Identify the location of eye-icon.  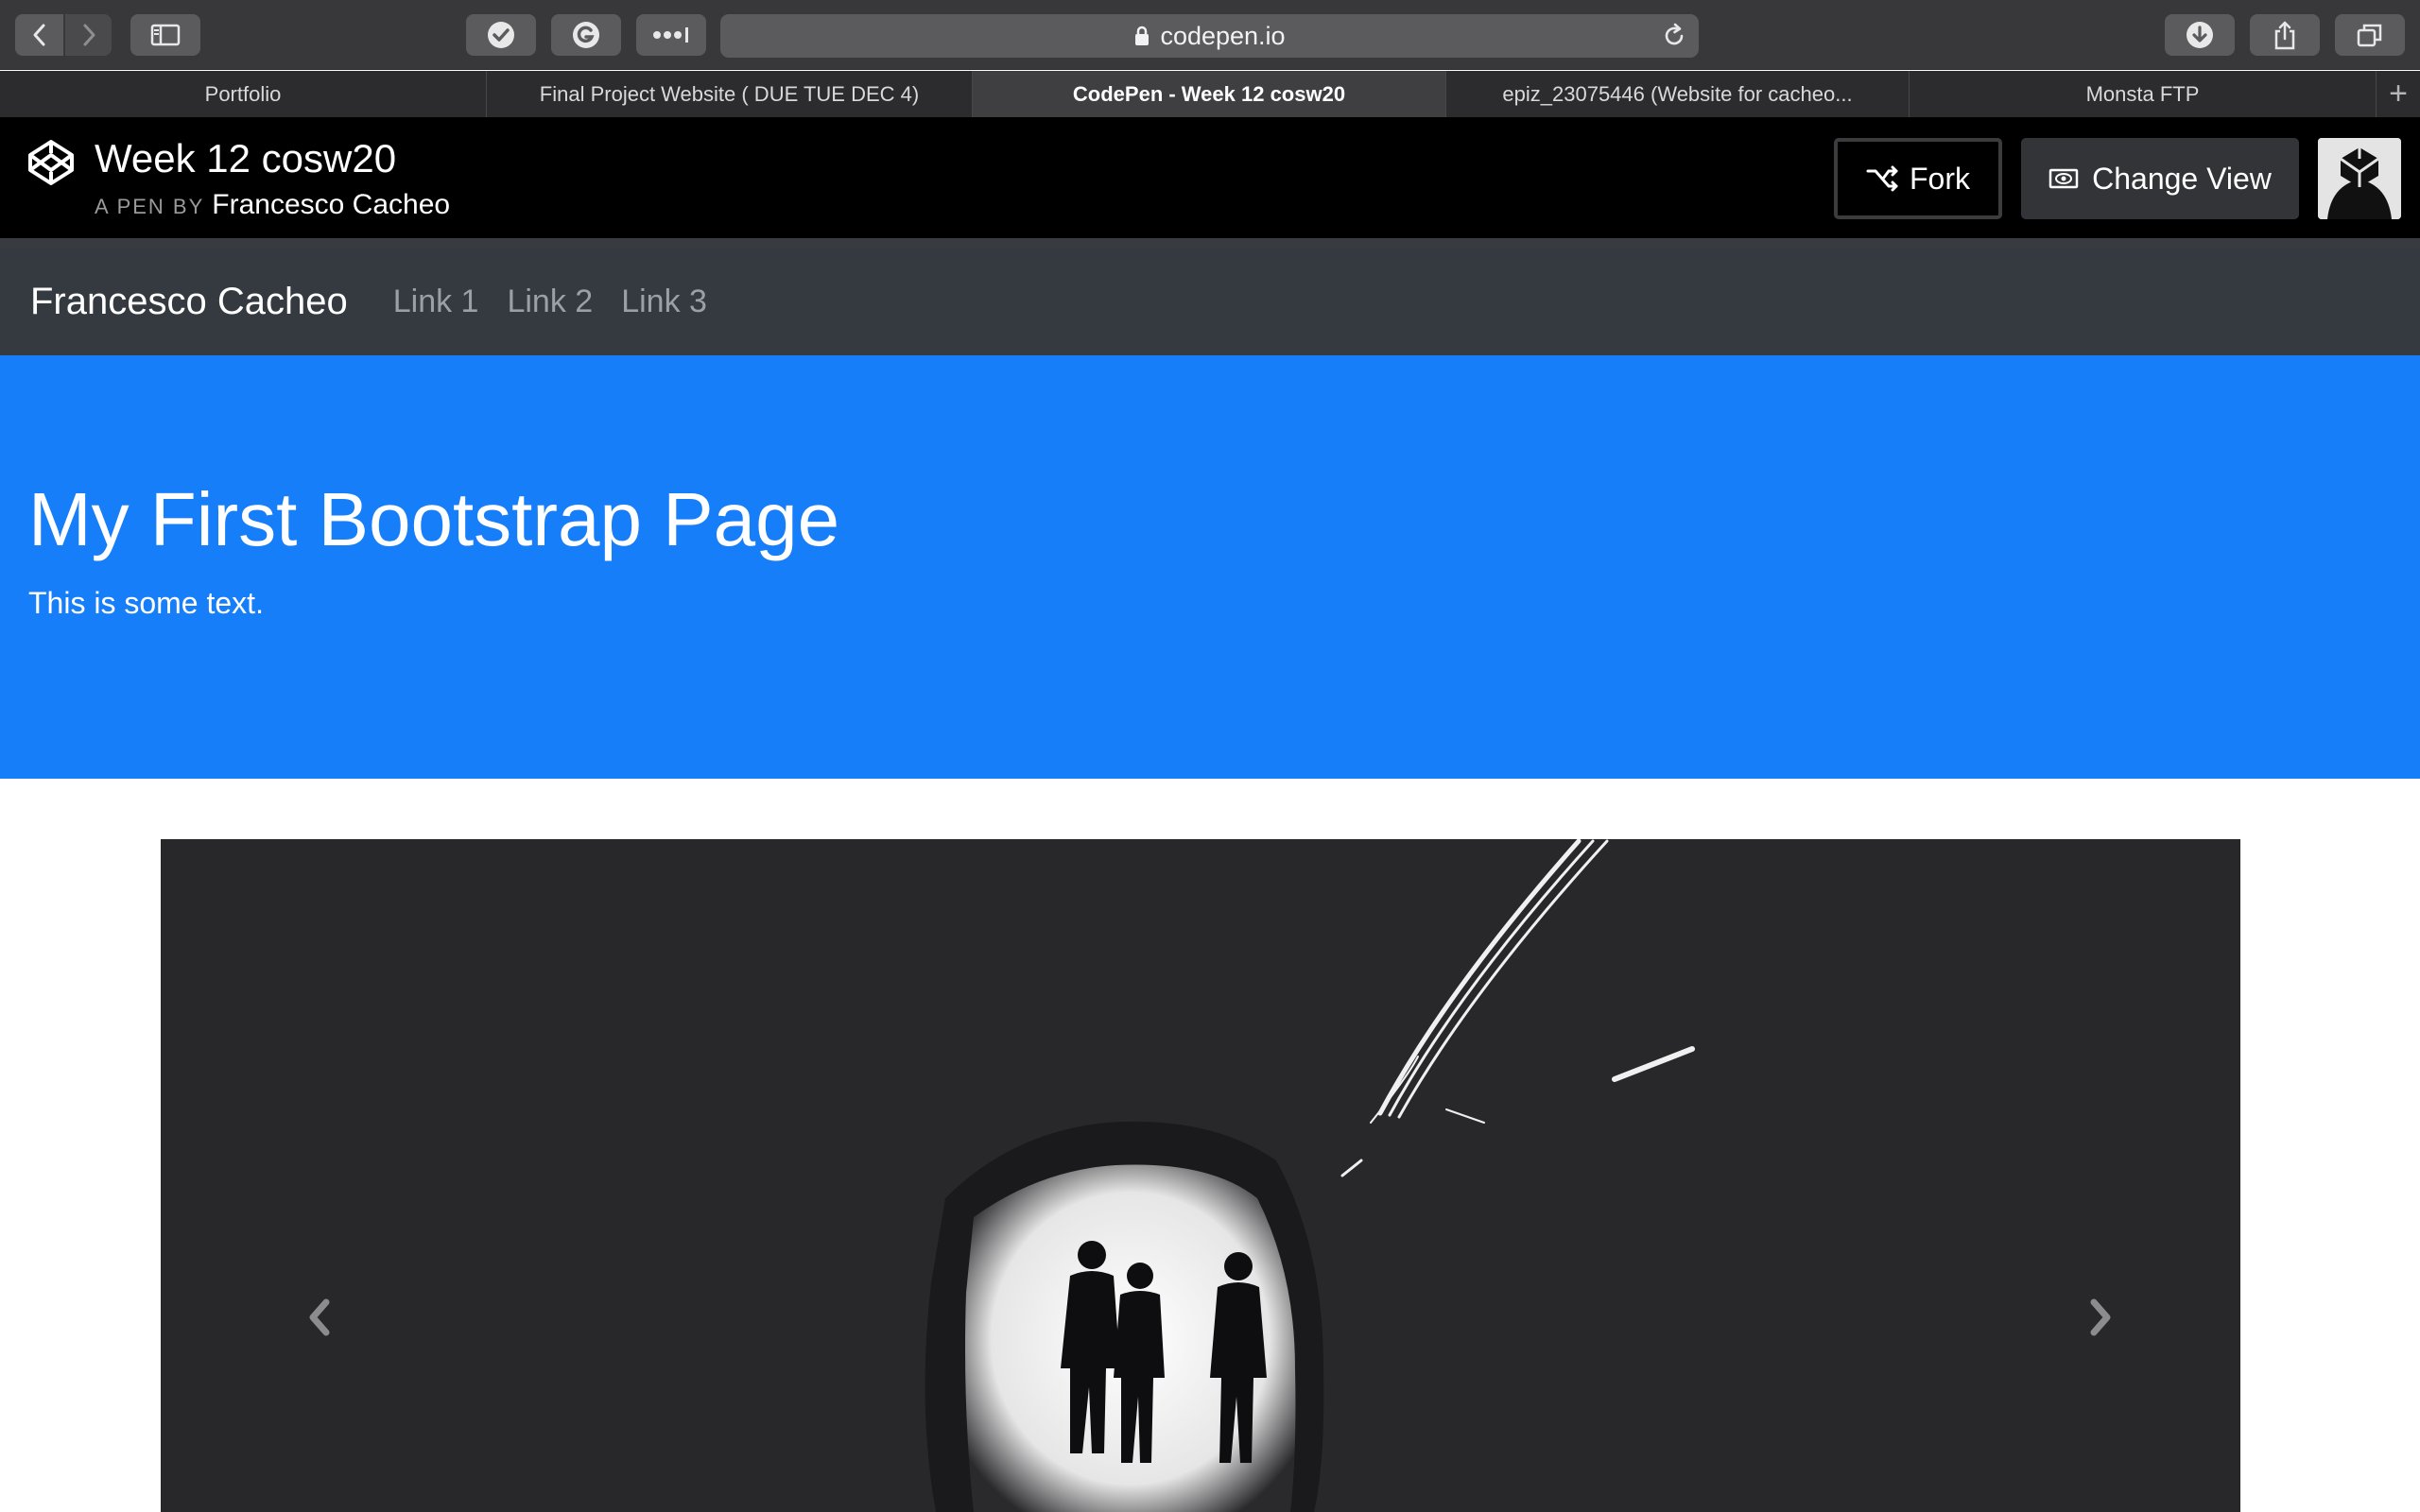
(2063, 178).